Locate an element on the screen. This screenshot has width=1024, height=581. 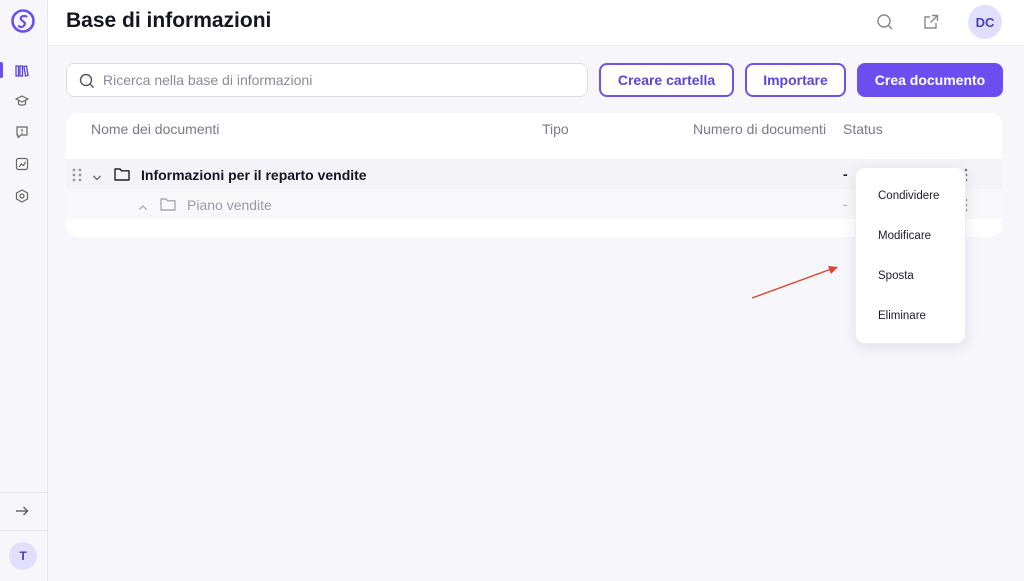
arrow-right-icon is located at coordinates (22, 511).